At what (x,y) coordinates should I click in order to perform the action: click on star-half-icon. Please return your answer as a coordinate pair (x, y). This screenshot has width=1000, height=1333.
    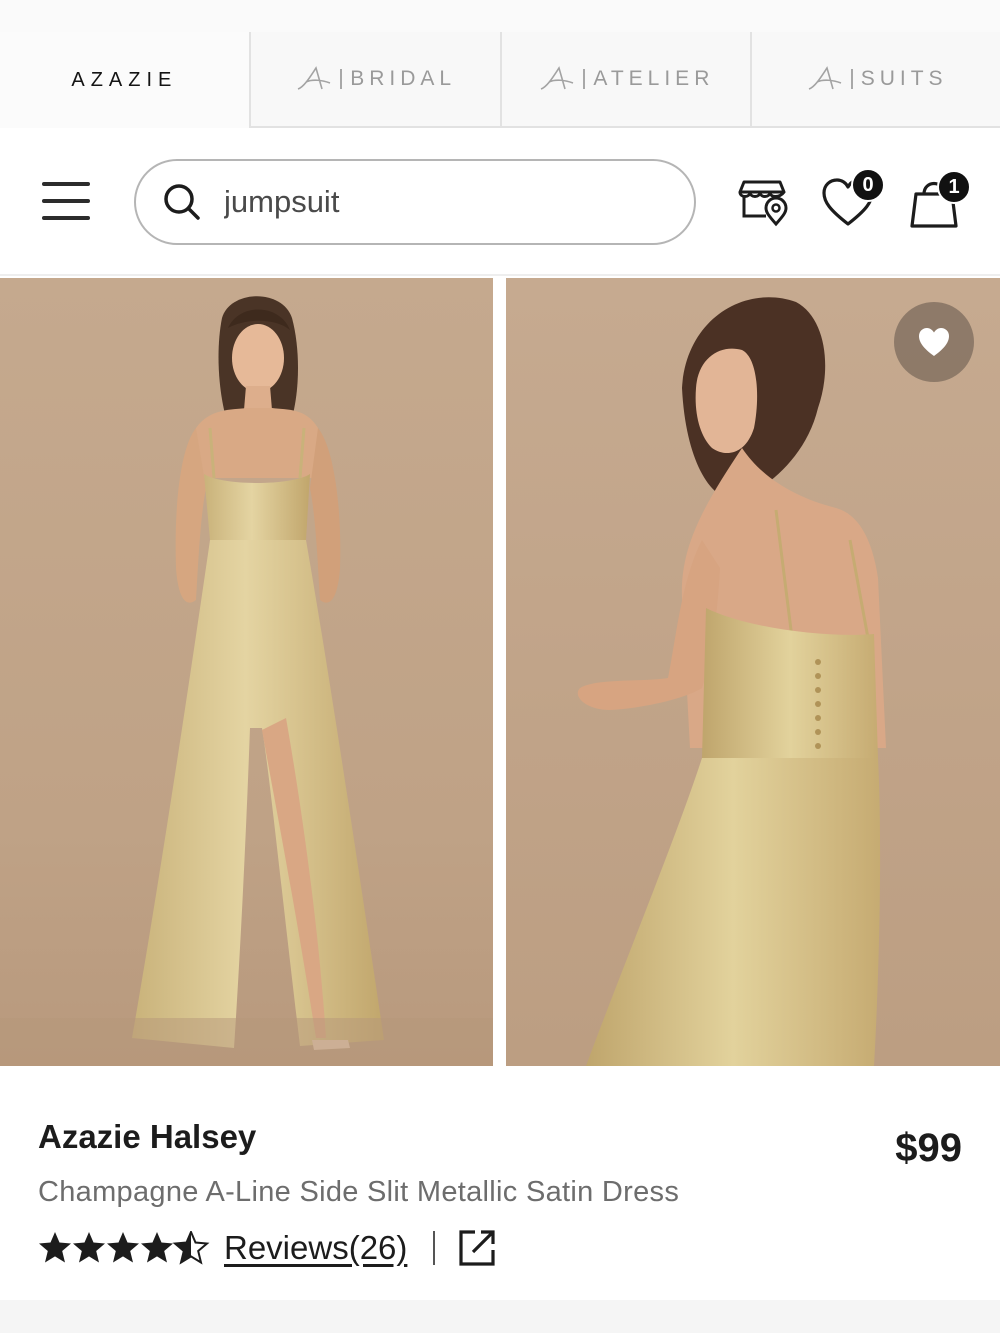
    Looking at the image, I should click on (191, 1247).